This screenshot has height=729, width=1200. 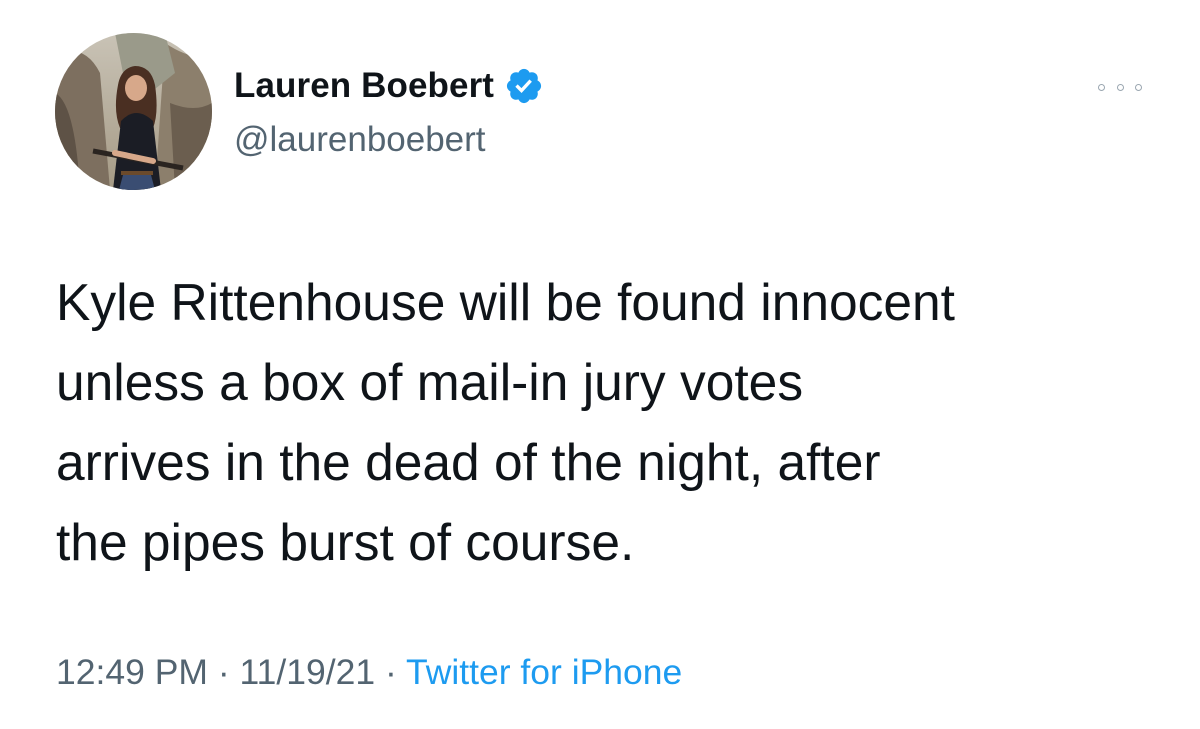 What do you see at coordinates (364, 86) in the screenshot?
I see `display-name: Lauren Boebert` at bounding box center [364, 86].